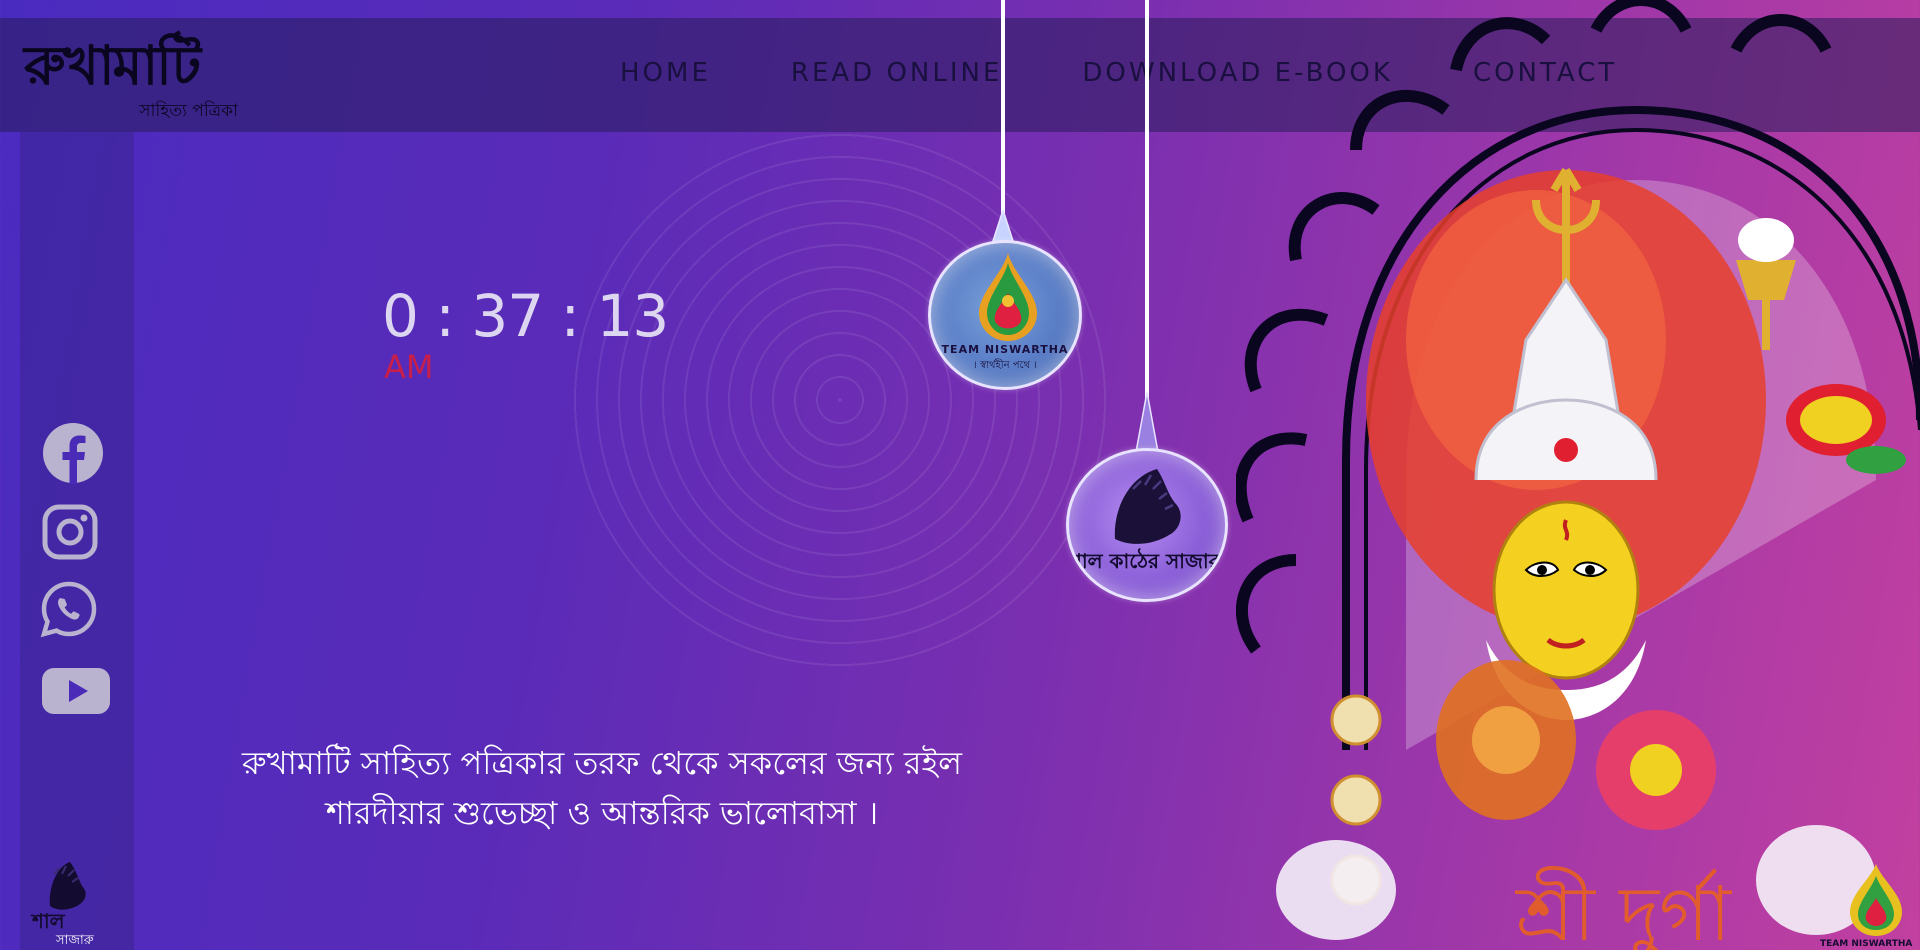  Describe the element at coordinates (1866, 944) in the screenshot. I see `svg-text: TEAM NISWARTHA` at that location.